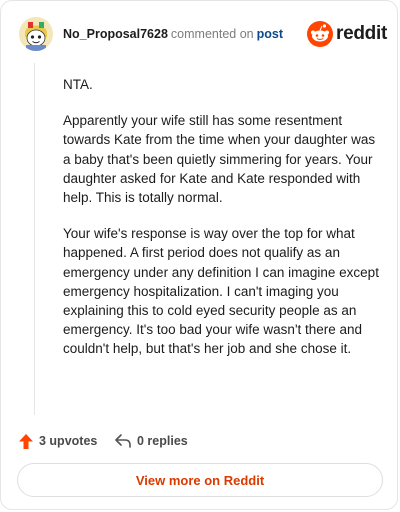 The width and height of the screenshot is (400, 512). What do you see at coordinates (115, 34) in the screenshot?
I see `username-link: No_Proposal7628` at bounding box center [115, 34].